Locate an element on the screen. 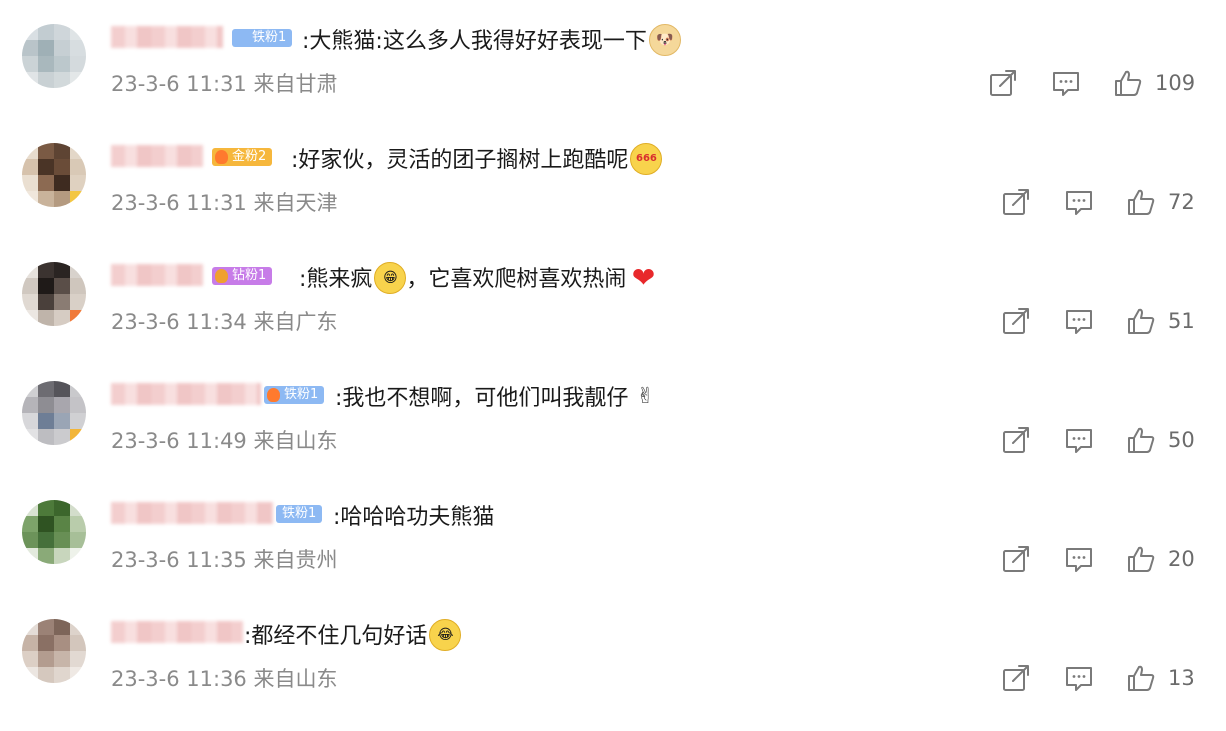 This screenshot has height=731, width=1226. like-count: 50 is located at coordinates (1181, 440).